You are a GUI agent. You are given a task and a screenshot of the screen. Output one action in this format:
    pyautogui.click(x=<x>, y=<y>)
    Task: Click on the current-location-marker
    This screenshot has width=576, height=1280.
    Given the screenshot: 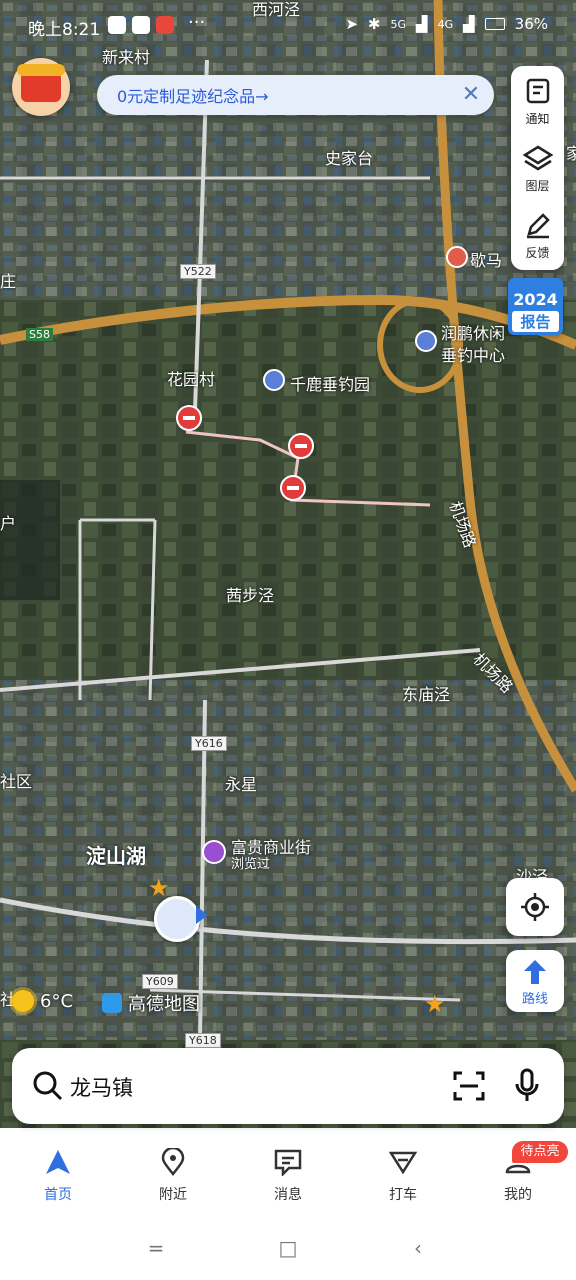 What is the action you would take?
    pyautogui.click(x=177, y=919)
    